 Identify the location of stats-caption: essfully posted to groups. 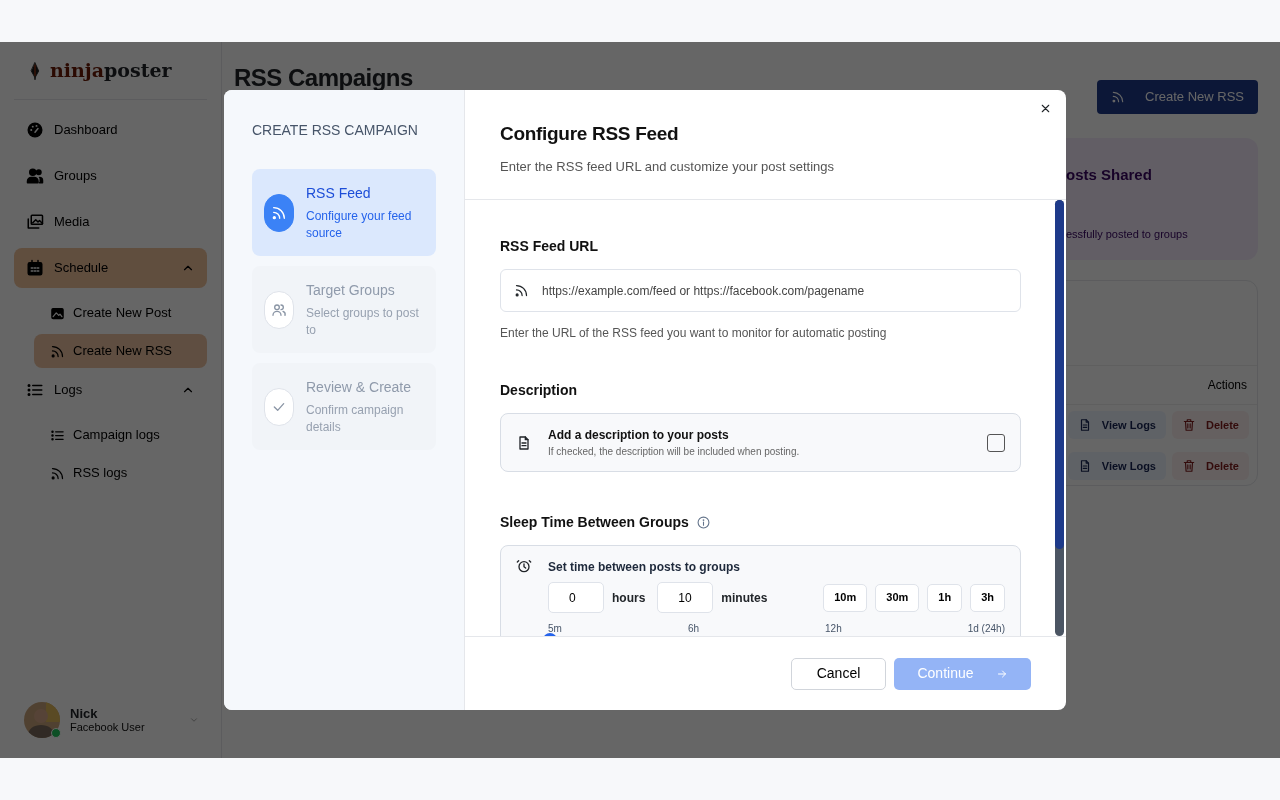
(1127, 234).